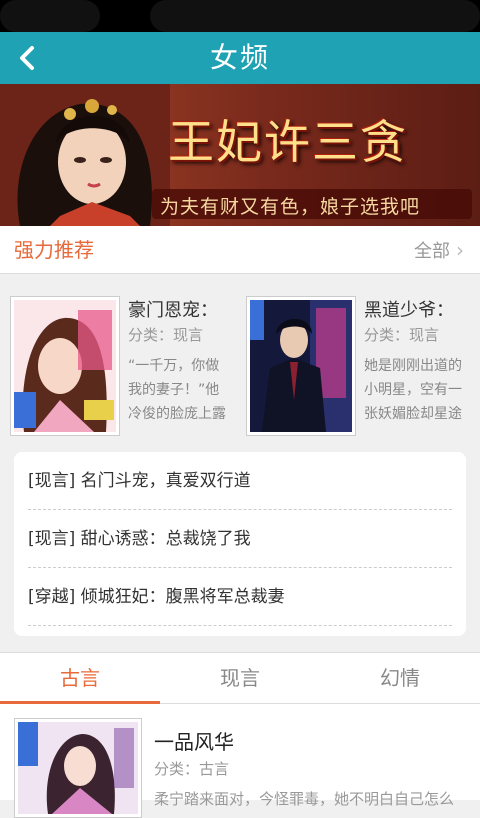  I want to click on page-title: 女频, so click(239, 57).